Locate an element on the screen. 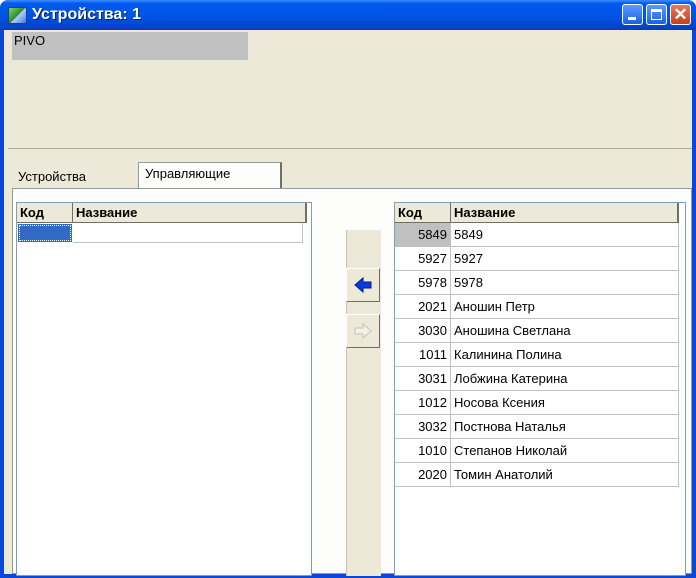  table-row: 5849 5849 is located at coordinates (537, 235).